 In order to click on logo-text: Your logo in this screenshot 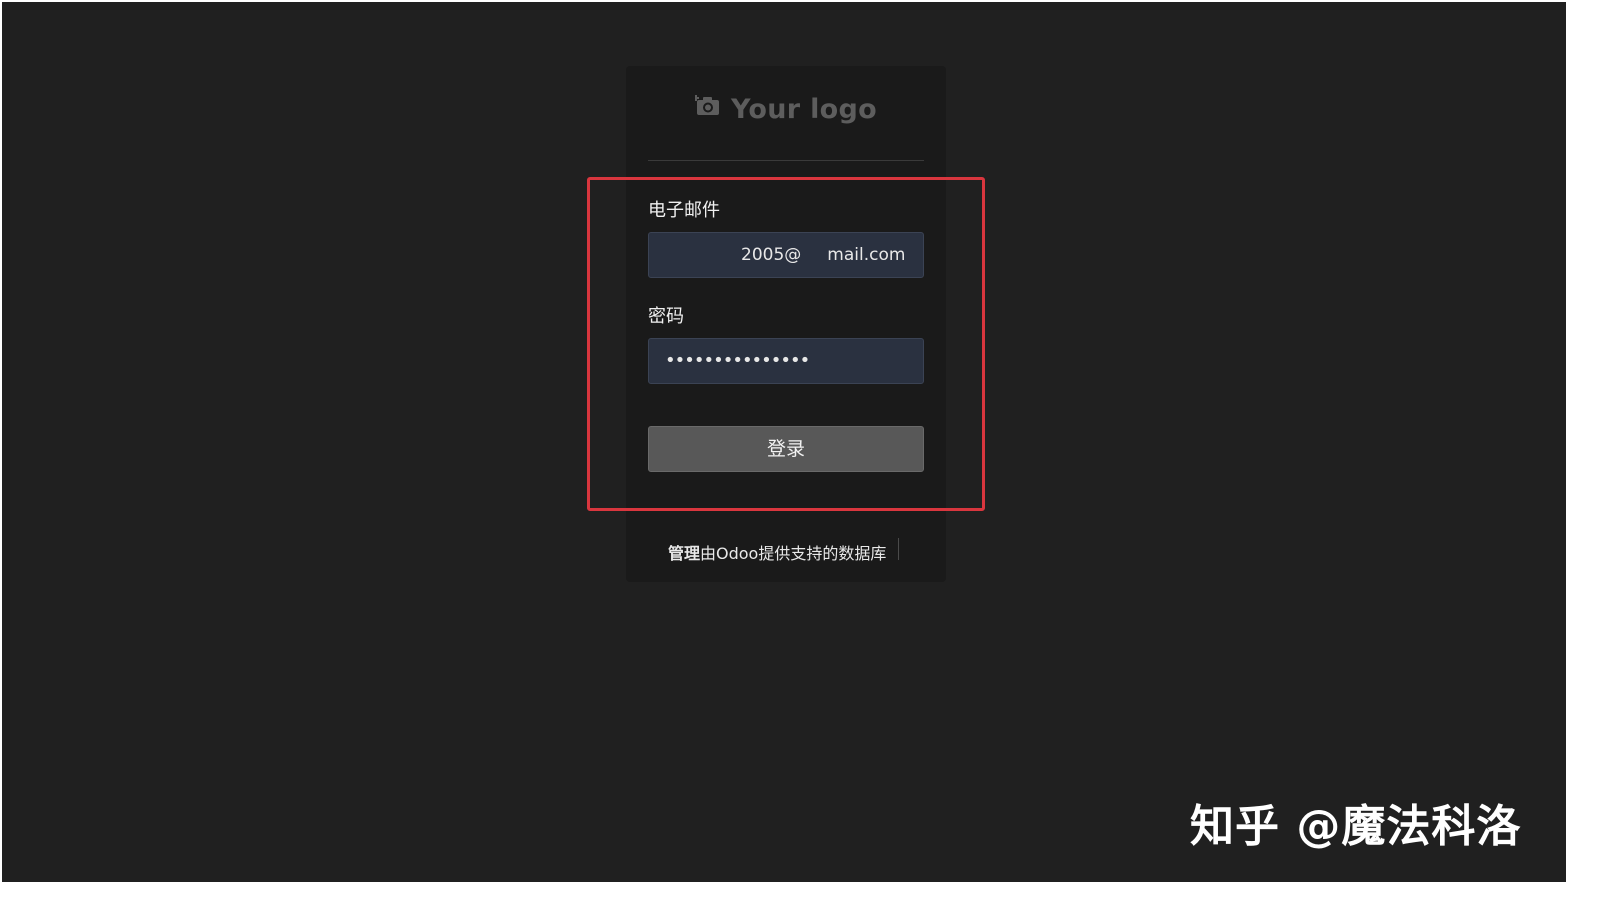, I will do `click(804, 109)`.